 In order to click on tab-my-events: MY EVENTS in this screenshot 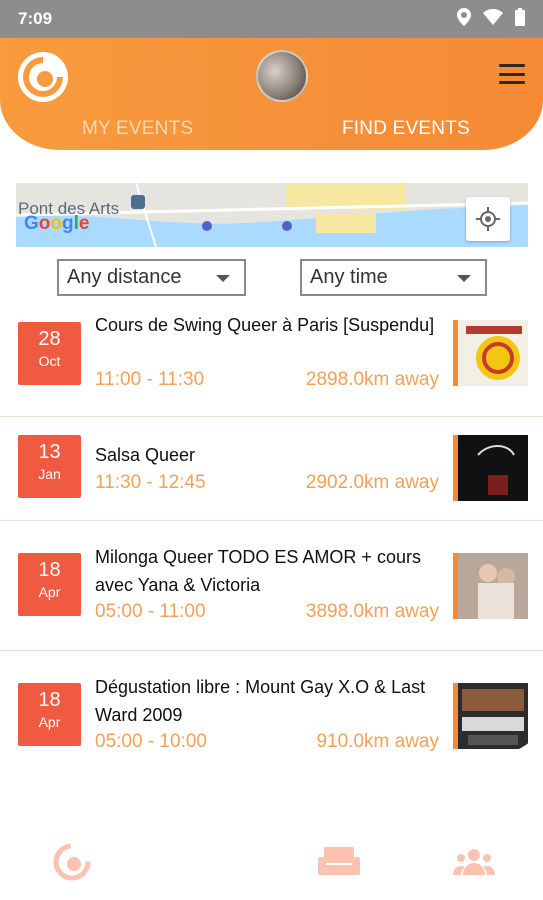, I will do `click(137, 129)`.